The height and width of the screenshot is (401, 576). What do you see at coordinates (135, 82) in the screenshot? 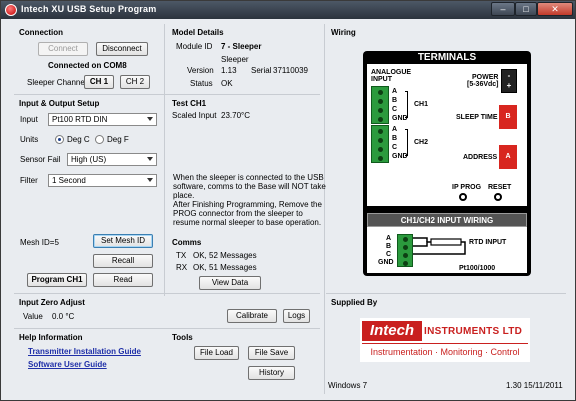
I see `ch2-button: CH 2` at bounding box center [135, 82].